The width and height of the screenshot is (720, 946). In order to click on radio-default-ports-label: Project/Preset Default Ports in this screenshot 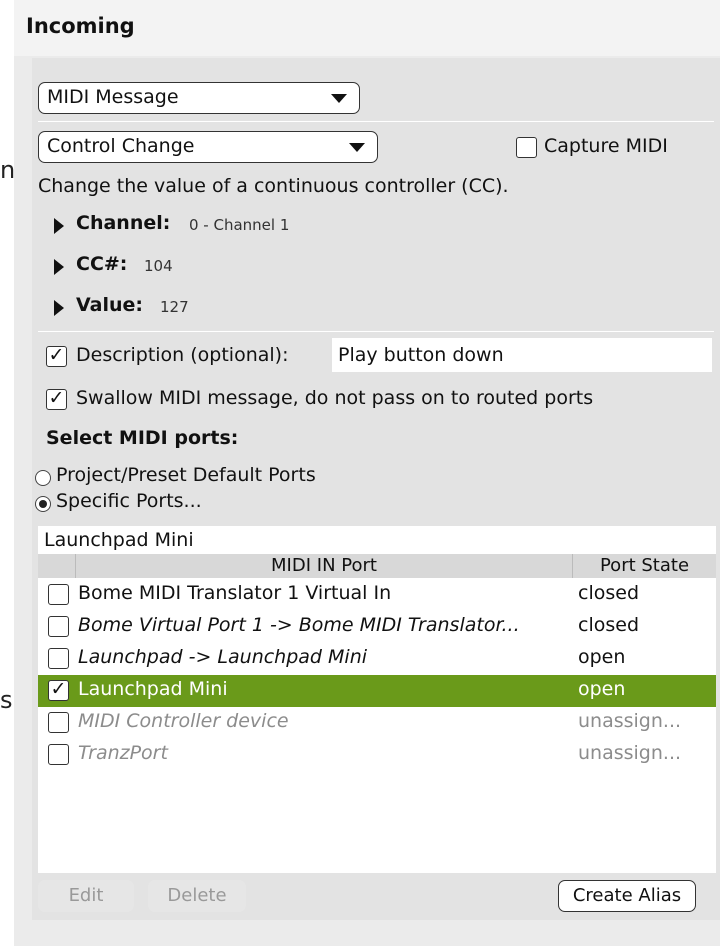, I will do `click(186, 475)`.